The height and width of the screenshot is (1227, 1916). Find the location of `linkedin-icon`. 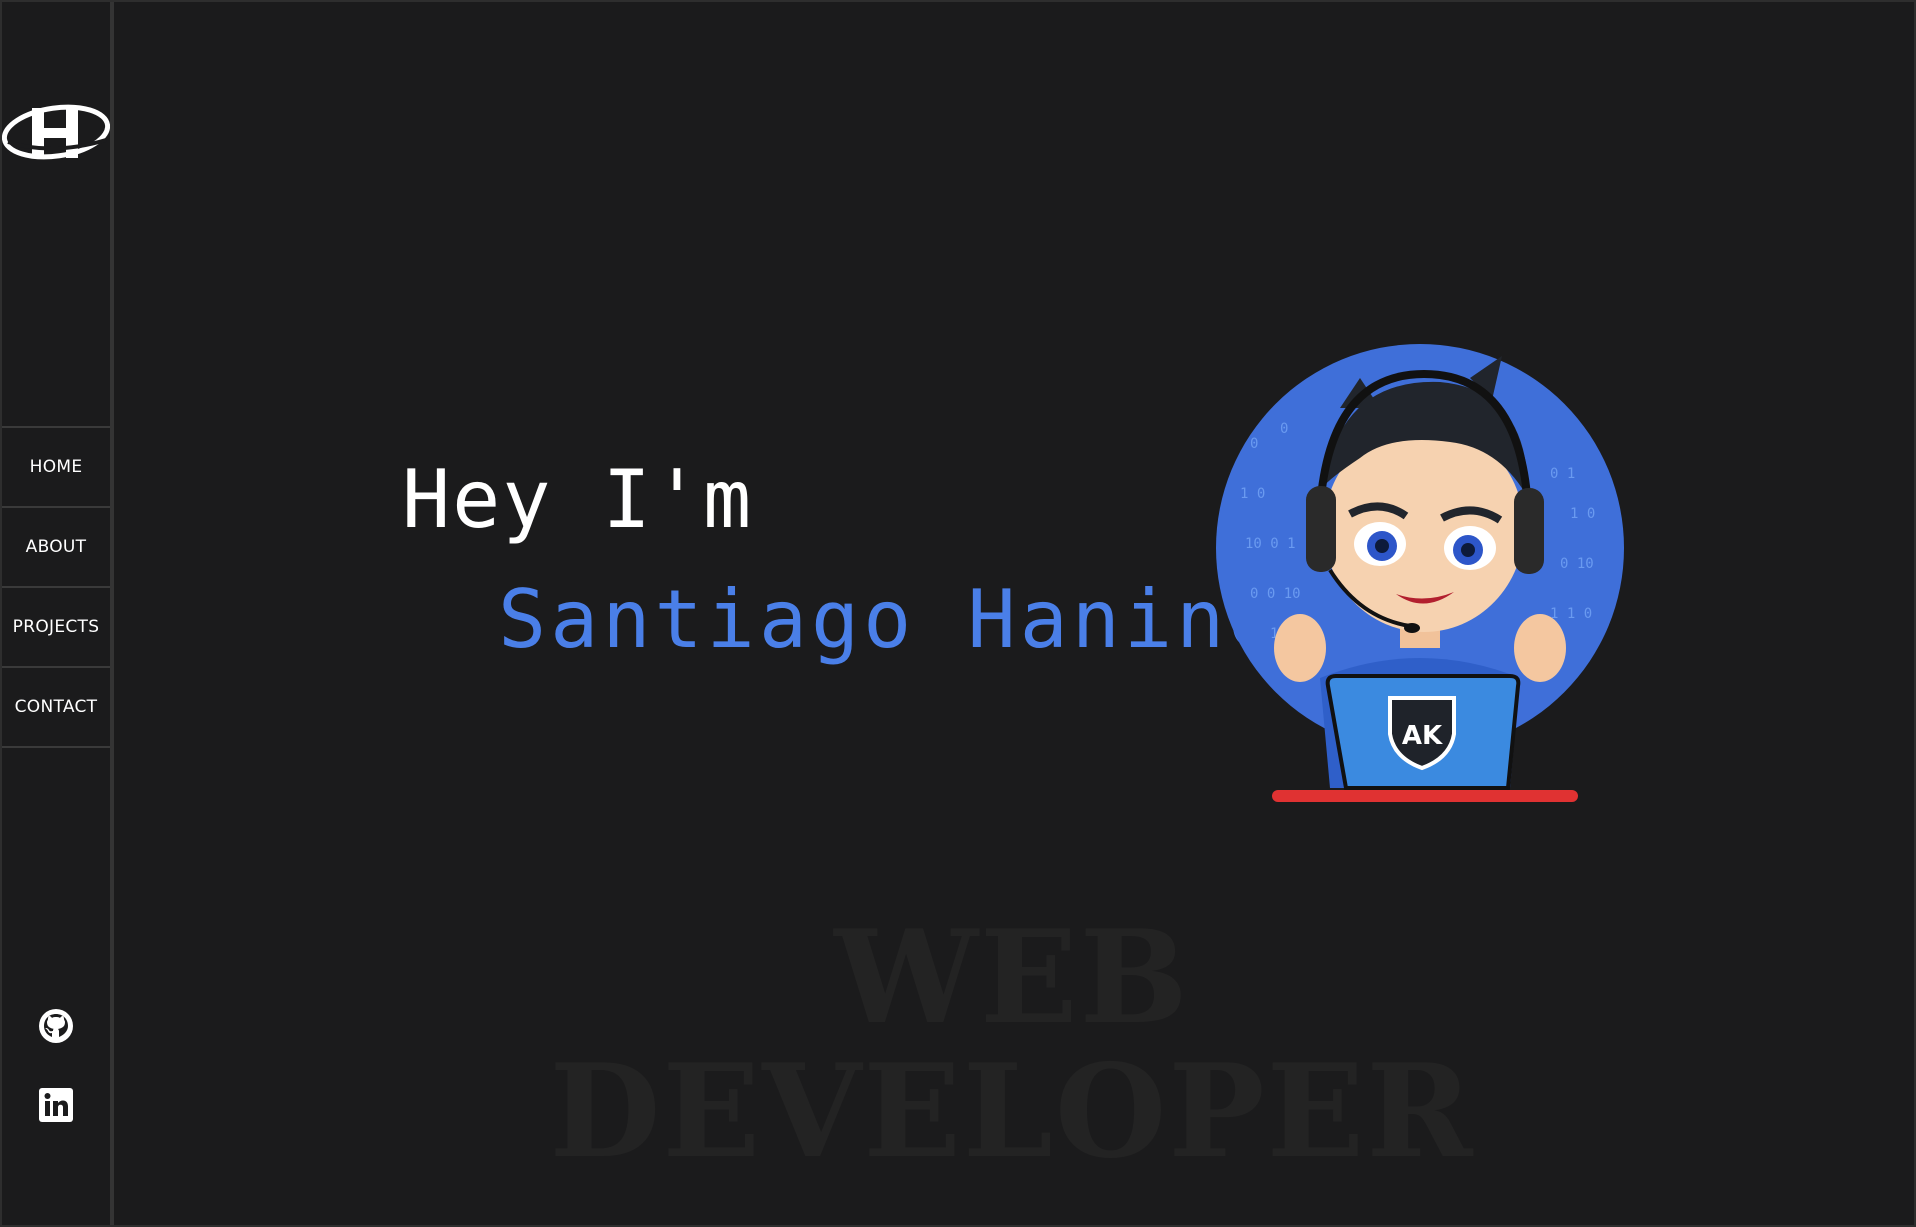

linkedin-icon is located at coordinates (56, 1105).